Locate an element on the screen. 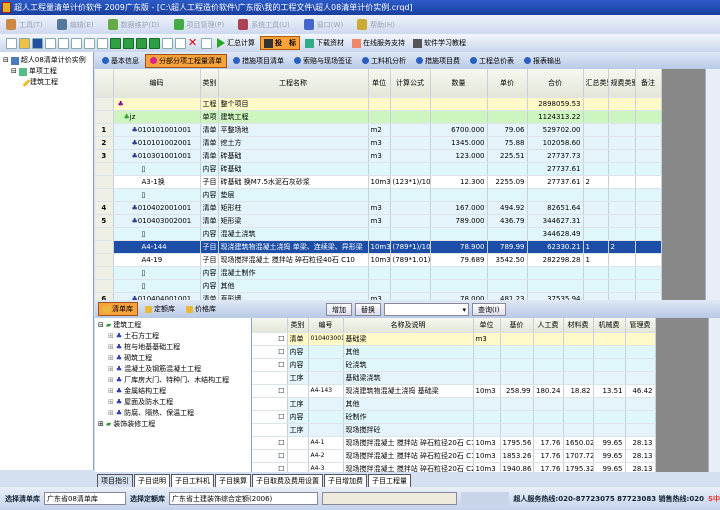 Image resolution: width=720 pixels, height=510 pixels. cell-code: 010403001 is located at coordinates (326, 339).